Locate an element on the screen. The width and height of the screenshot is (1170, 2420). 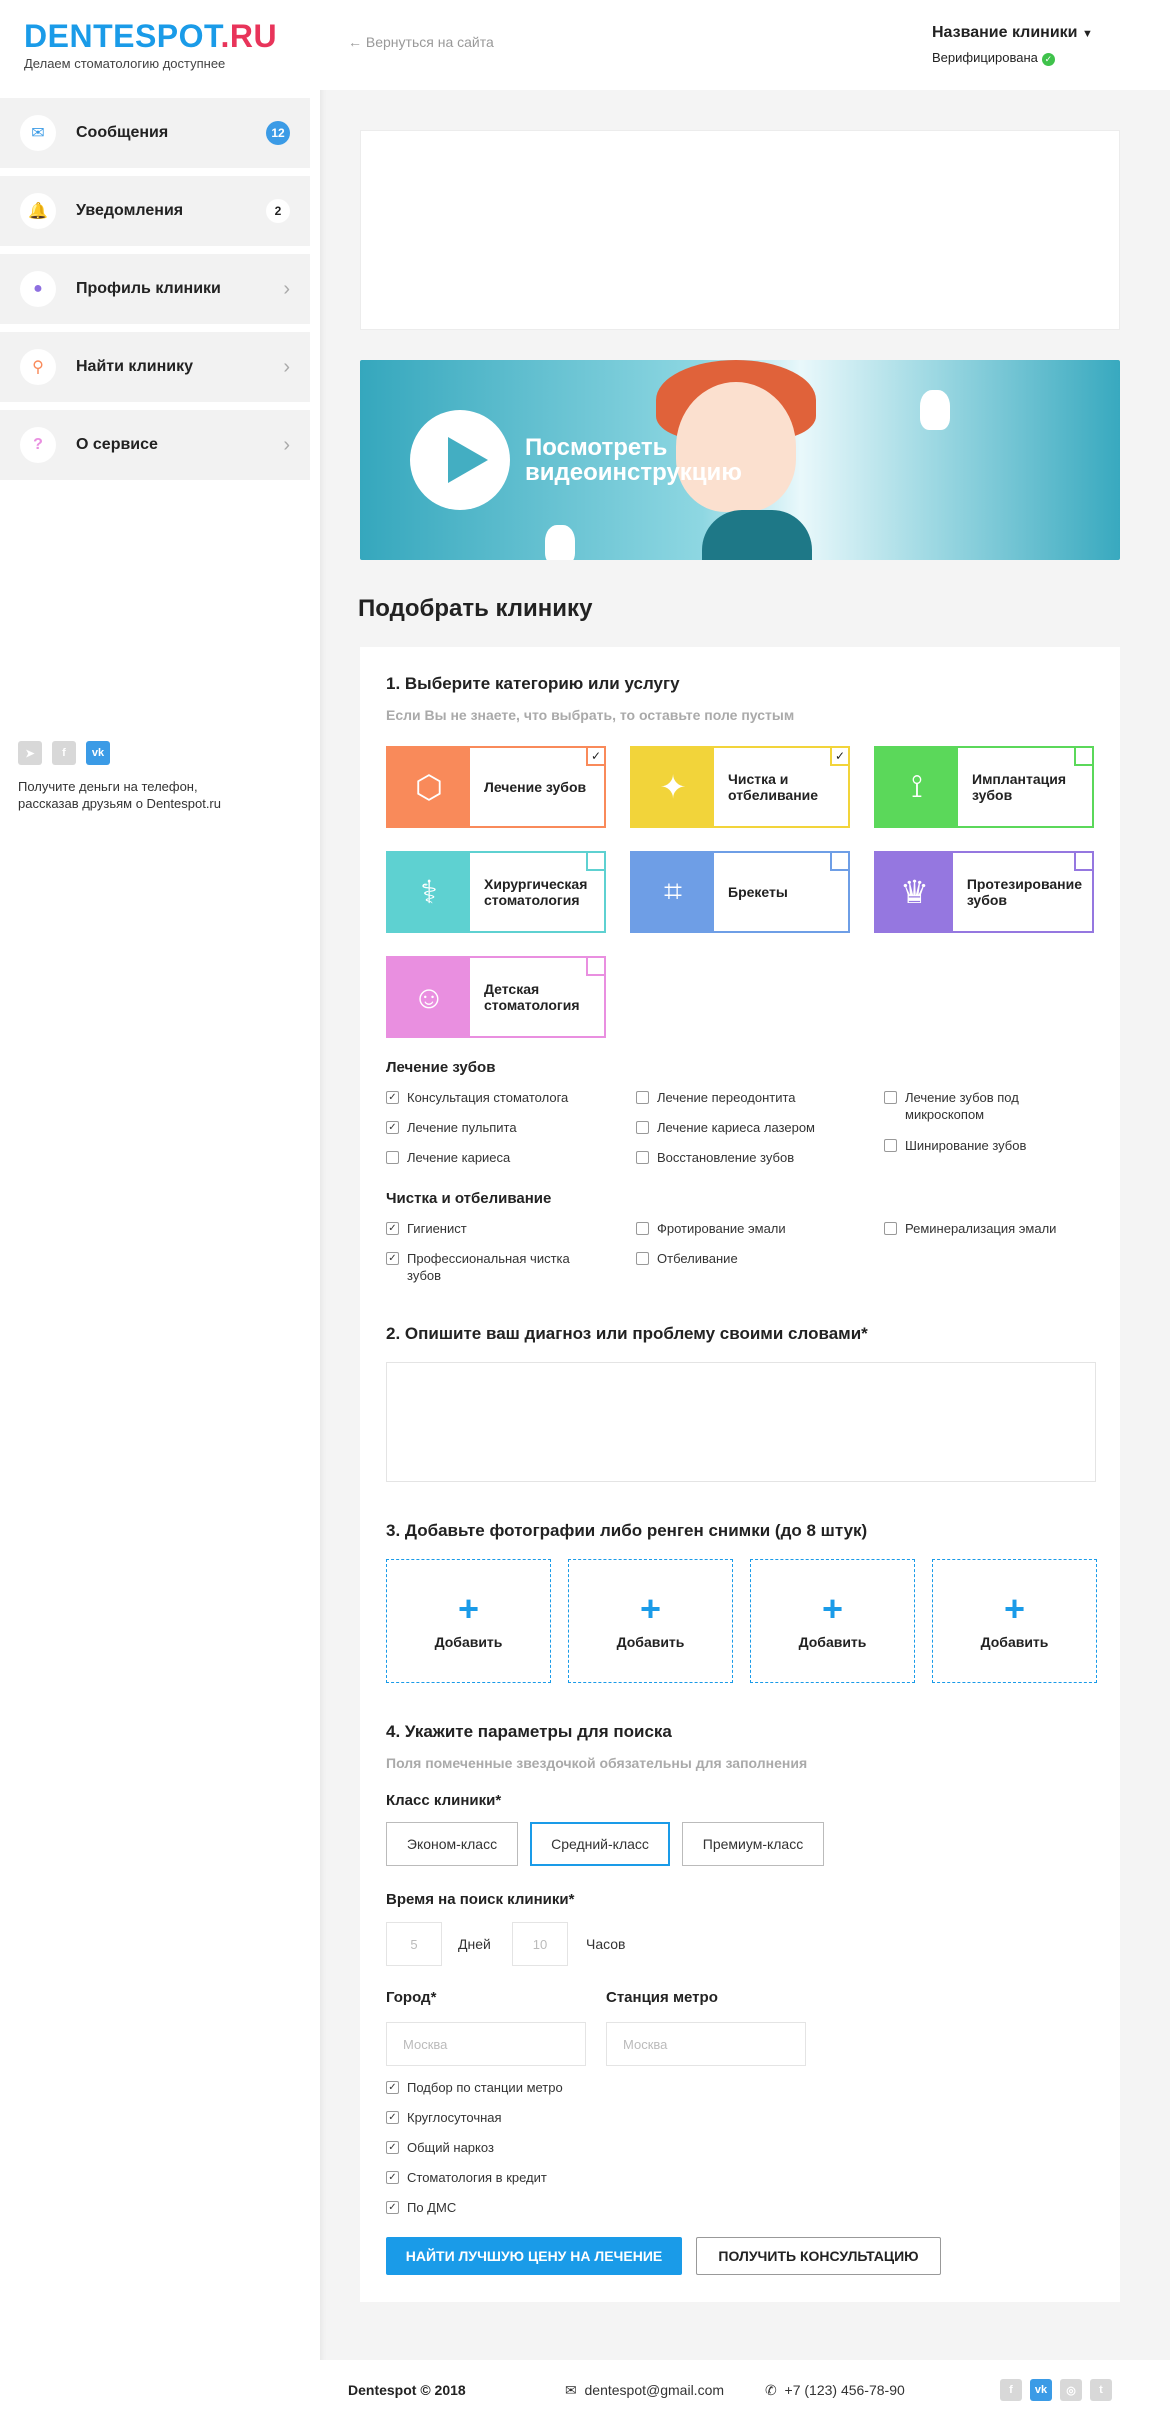
verification-status: Верифицирована ✓ is located at coordinates (993, 58).